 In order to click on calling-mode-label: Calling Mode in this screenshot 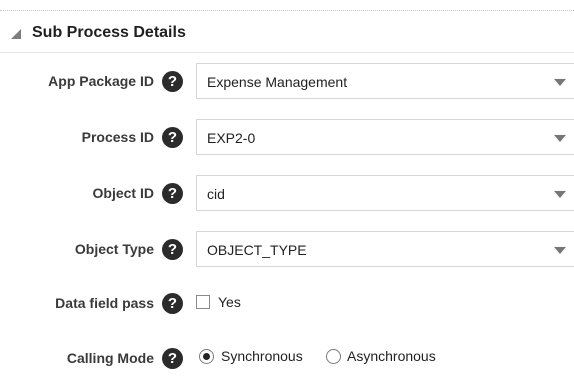, I will do `click(110, 358)`.